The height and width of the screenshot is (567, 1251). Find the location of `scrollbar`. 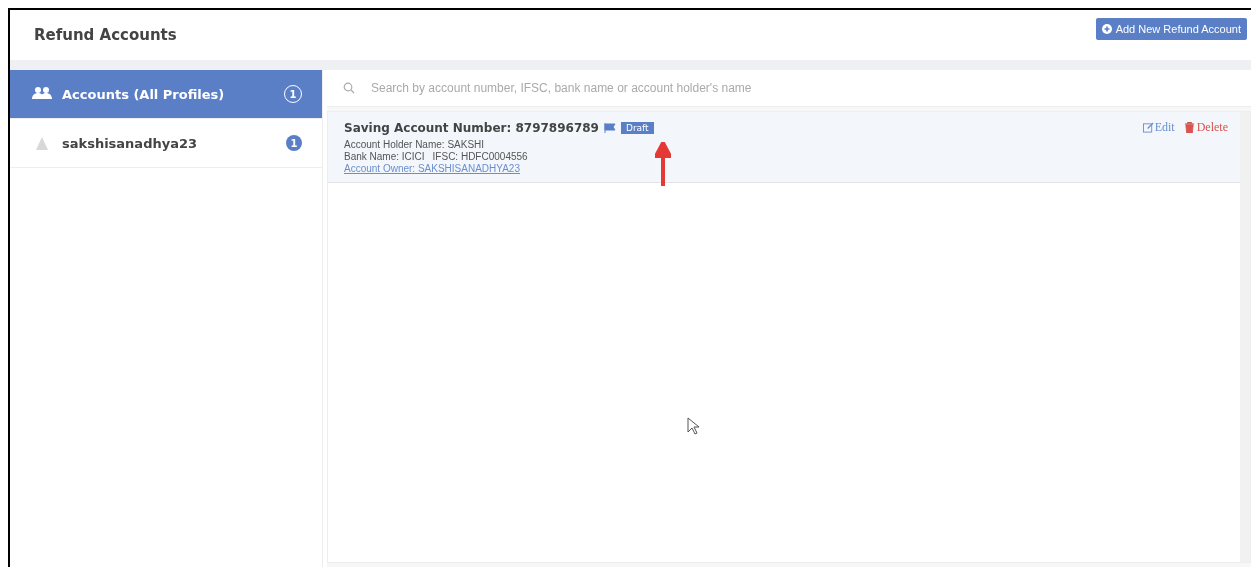

scrollbar is located at coordinates (1245, 337).